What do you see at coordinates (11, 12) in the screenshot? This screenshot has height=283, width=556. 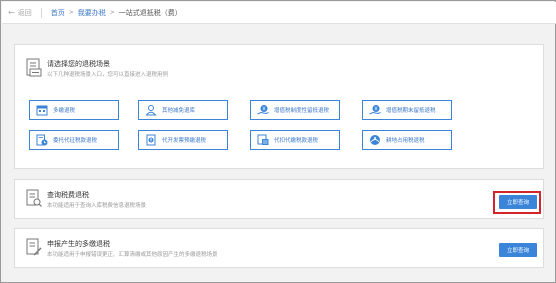 I see `back-arrow-icon: ←` at bounding box center [11, 12].